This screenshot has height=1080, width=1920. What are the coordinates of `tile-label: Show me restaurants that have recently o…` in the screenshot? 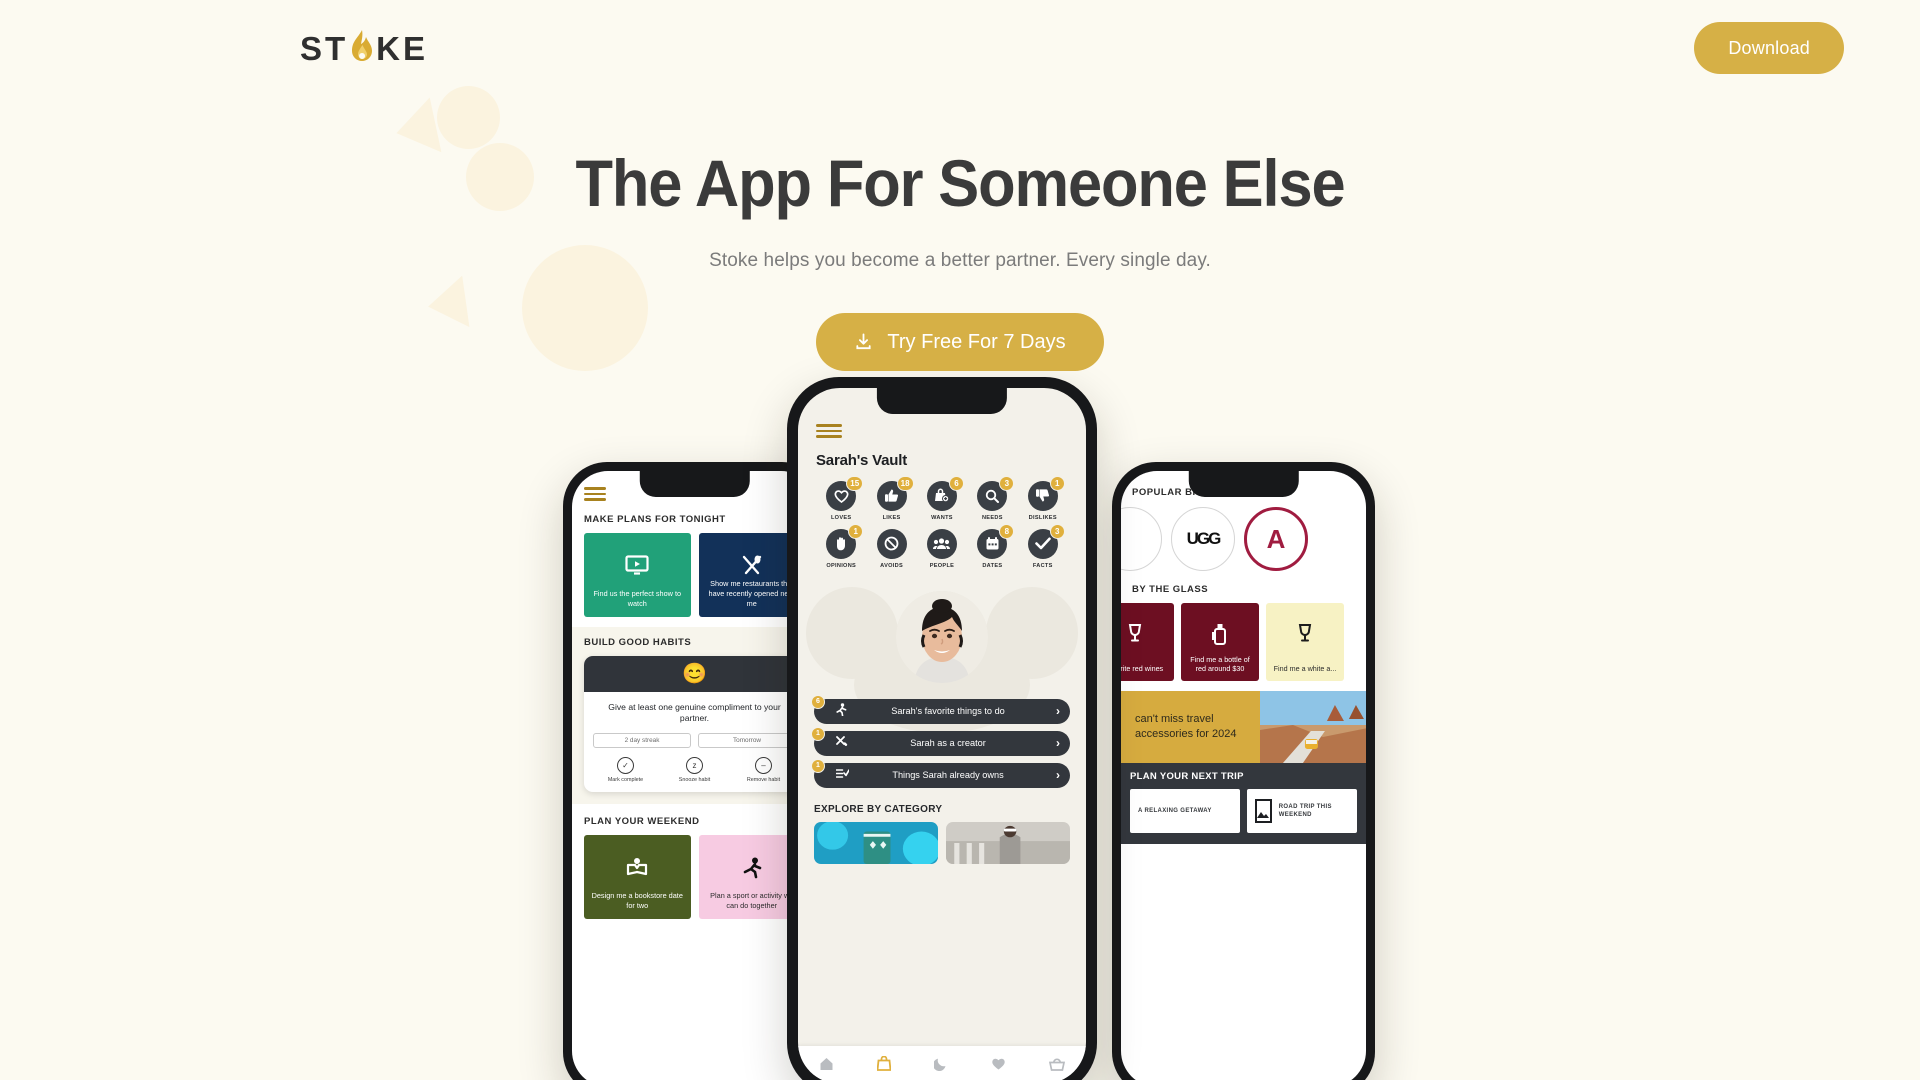 It's located at (751, 593).